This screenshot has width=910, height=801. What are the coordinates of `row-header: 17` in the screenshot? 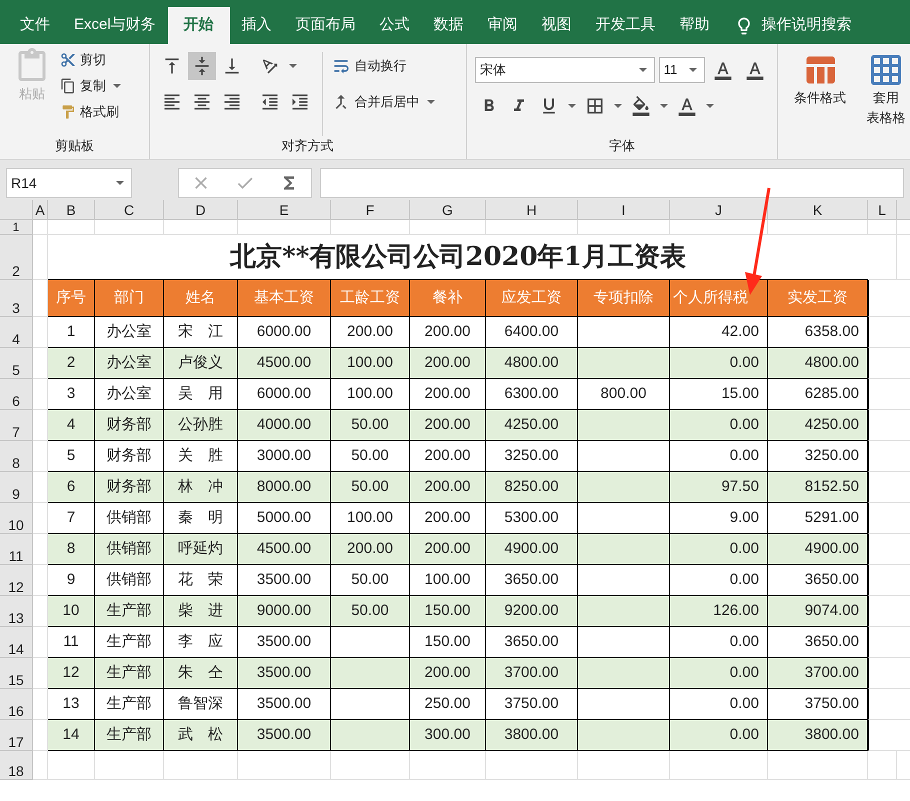 It's located at (16, 735).